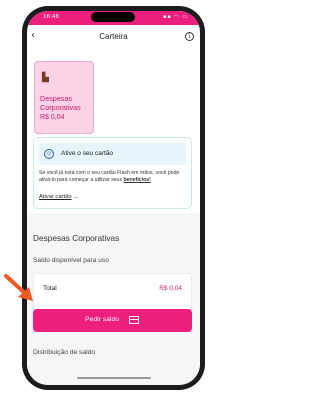 The width and height of the screenshot is (320, 393). I want to click on section-title: Despesas Corporativas, so click(76, 238).